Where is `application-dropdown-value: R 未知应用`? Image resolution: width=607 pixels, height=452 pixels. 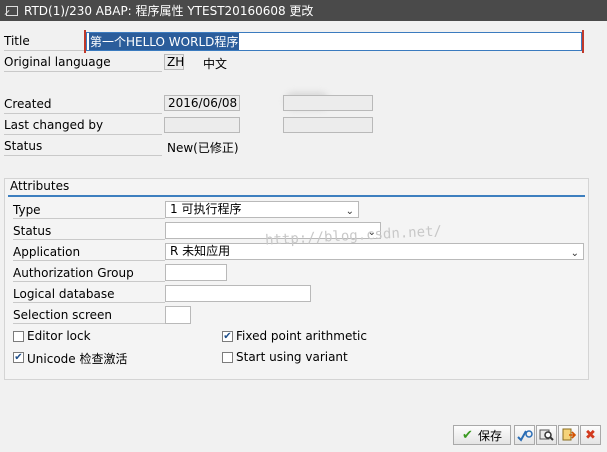
application-dropdown-value: R 未知应用 is located at coordinates (200, 251).